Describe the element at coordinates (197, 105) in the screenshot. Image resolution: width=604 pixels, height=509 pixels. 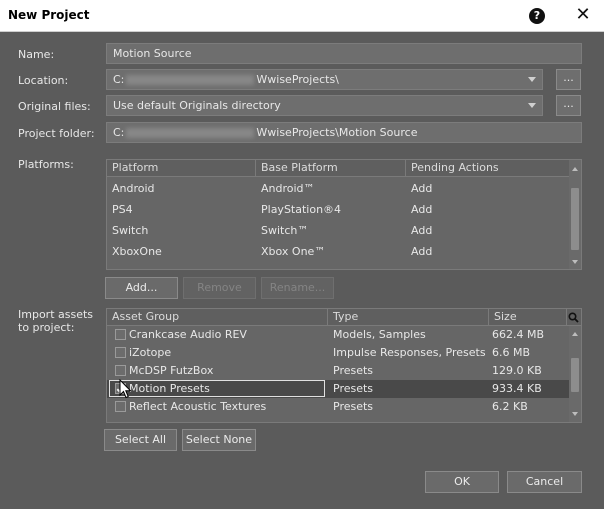
I see `original-files-value: Use default Originals directory` at that location.